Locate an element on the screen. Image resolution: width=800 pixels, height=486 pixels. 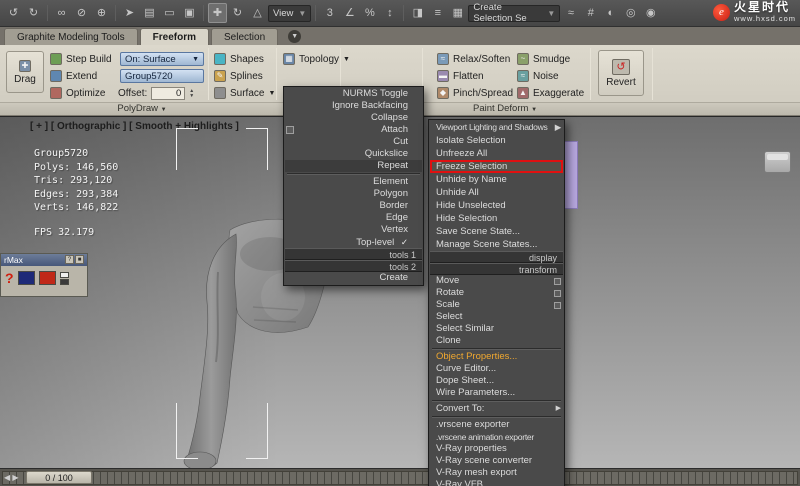
menu-item-hide-unselected: Hide Unselected is located at coordinates (496, 205).